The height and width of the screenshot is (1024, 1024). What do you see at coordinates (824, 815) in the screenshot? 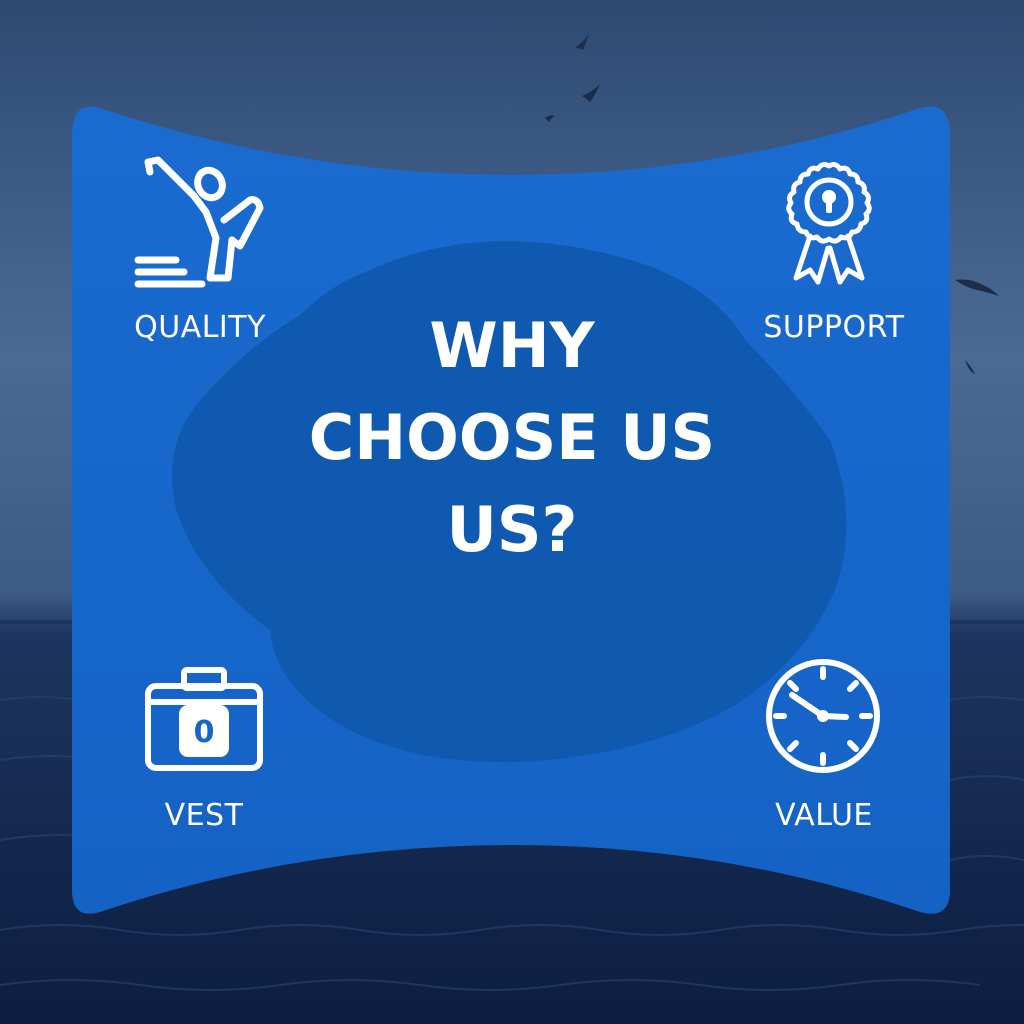
I see `feature-label-value: VALUE` at bounding box center [824, 815].